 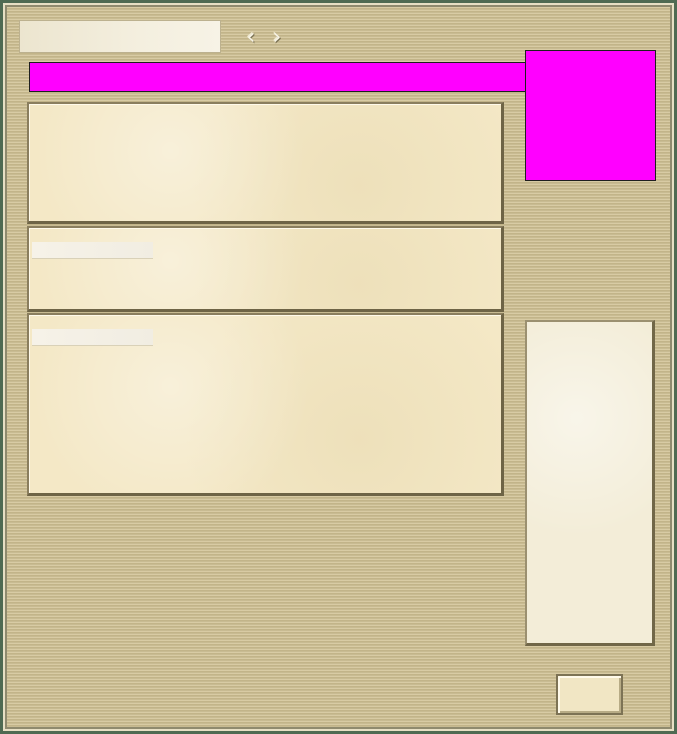 What do you see at coordinates (265, 163) in the screenshot?
I see `description-panel` at bounding box center [265, 163].